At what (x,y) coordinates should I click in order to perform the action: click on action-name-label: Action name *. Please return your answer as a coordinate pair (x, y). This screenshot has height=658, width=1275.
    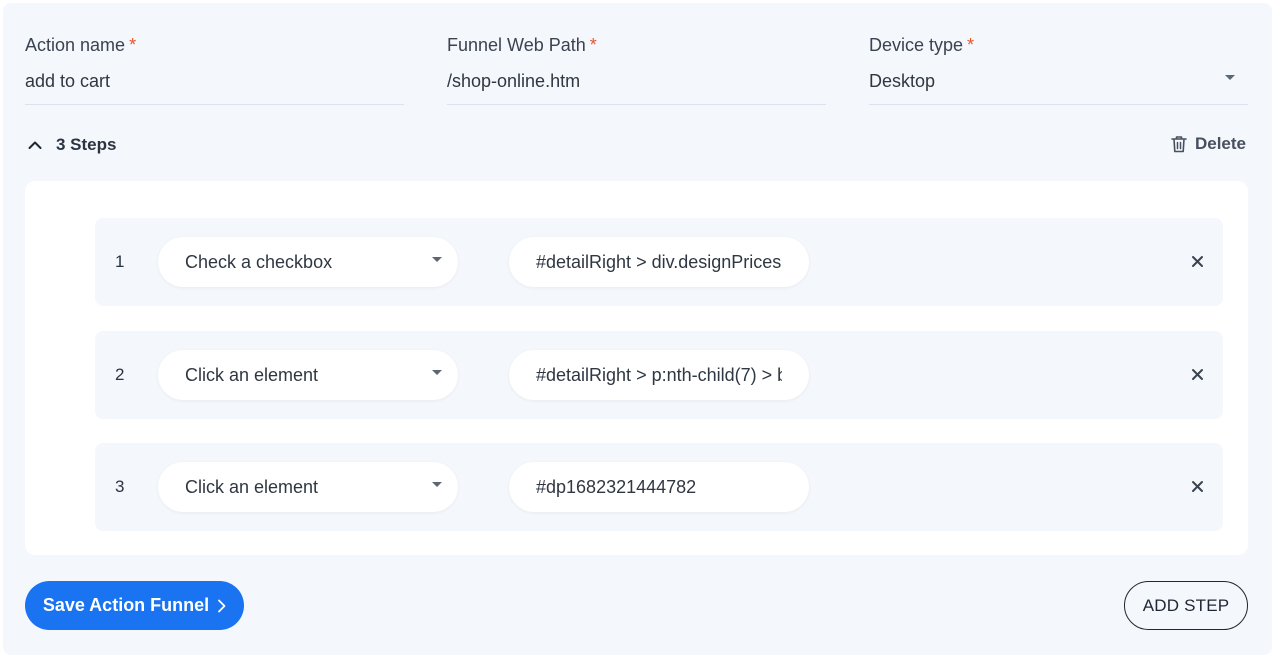
    Looking at the image, I should click on (81, 45).